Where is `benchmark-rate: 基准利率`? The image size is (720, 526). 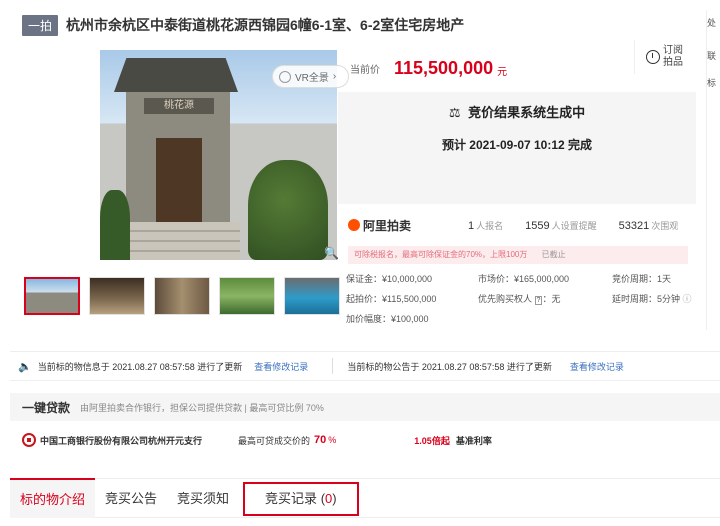 benchmark-rate: 基准利率 is located at coordinates (473, 440).